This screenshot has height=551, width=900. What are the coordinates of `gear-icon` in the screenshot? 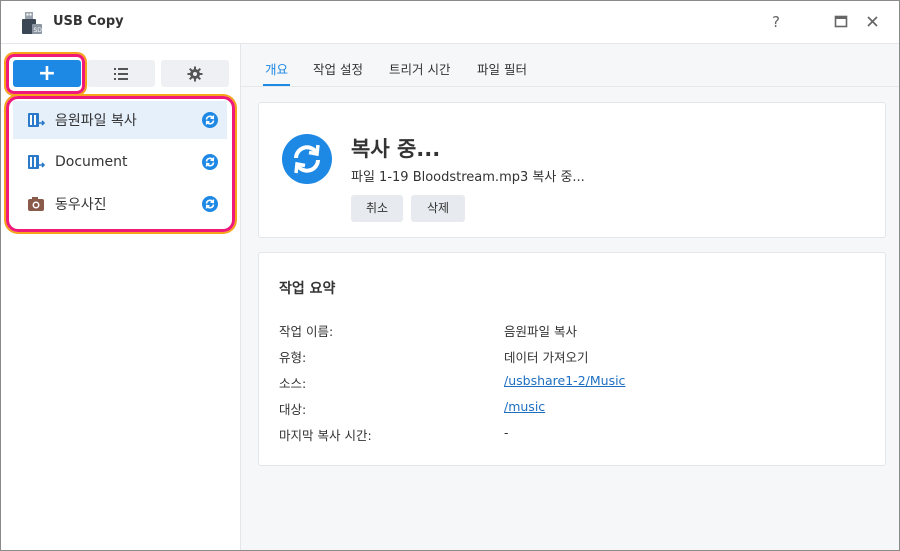 It's located at (195, 73).